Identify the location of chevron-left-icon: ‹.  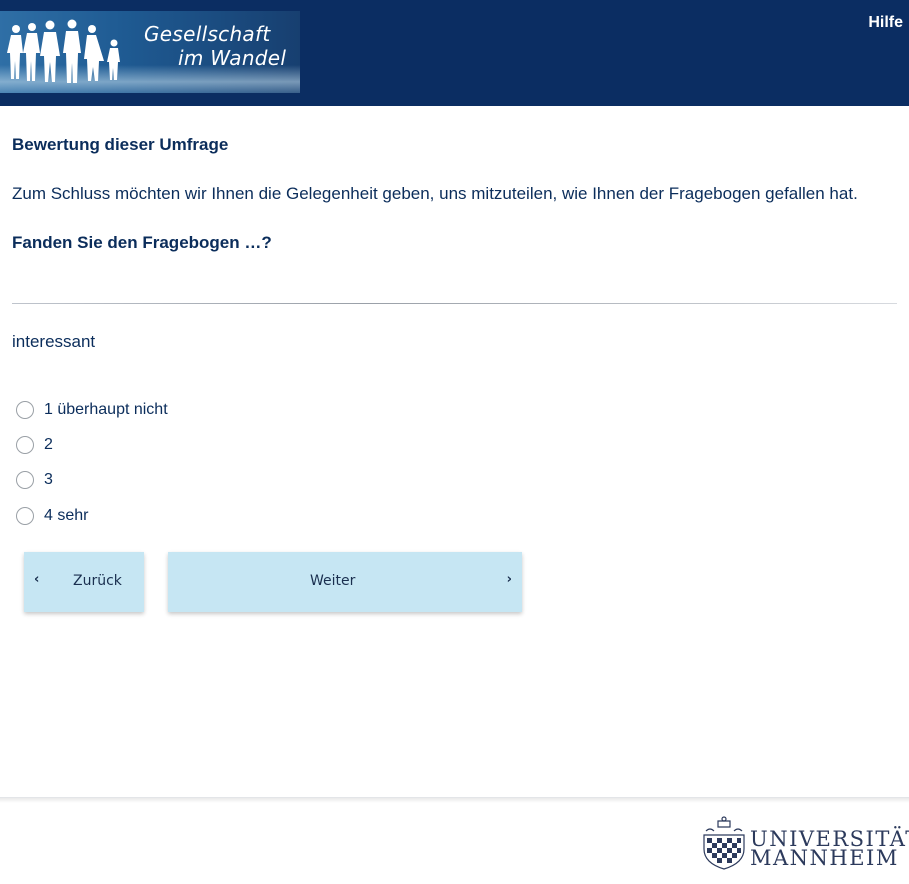
(37, 579).